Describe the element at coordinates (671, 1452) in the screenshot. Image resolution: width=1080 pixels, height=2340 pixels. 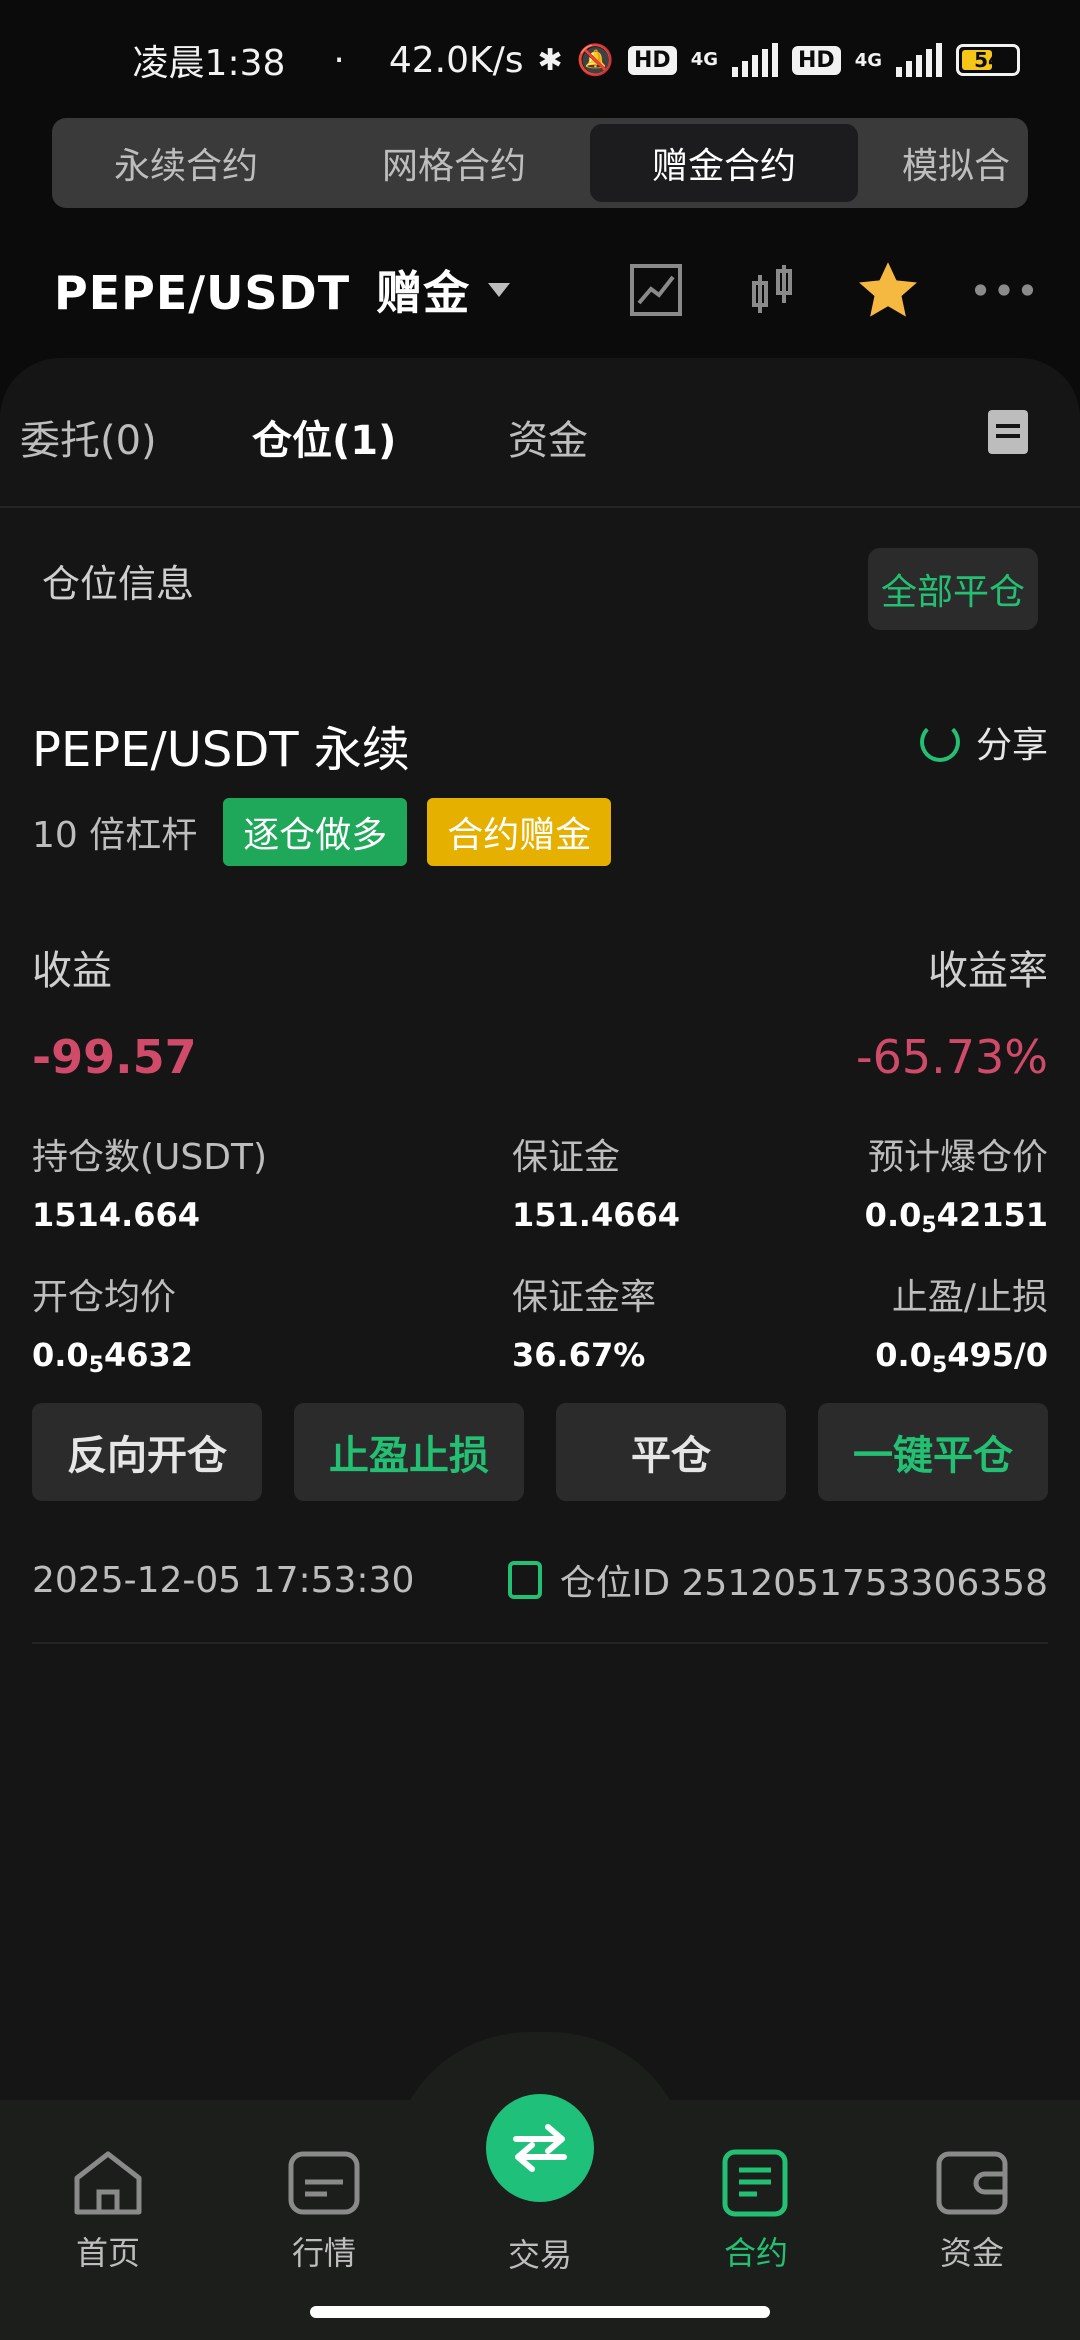
I see `close-position-button: 平仓` at that location.